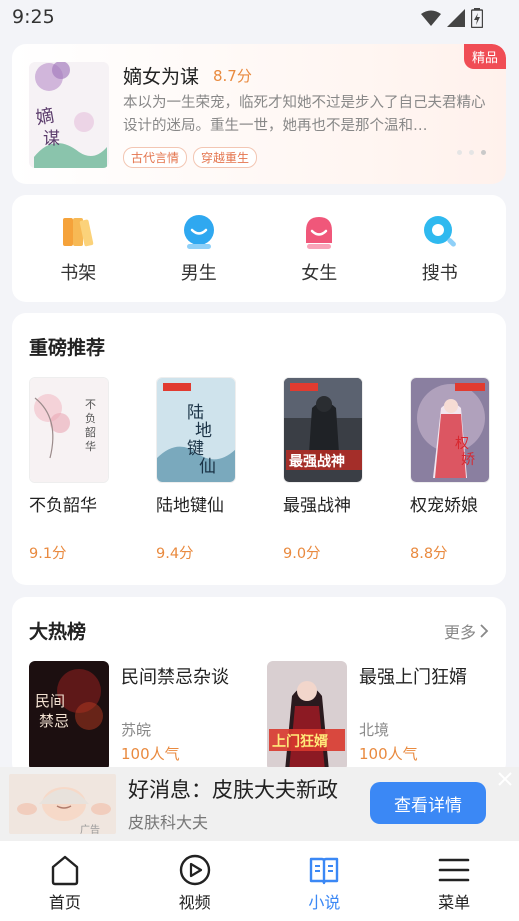 The height and width of the screenshot is (921, 519). I want to click on nav-item-search-book: 搜书, so click(440, 249).